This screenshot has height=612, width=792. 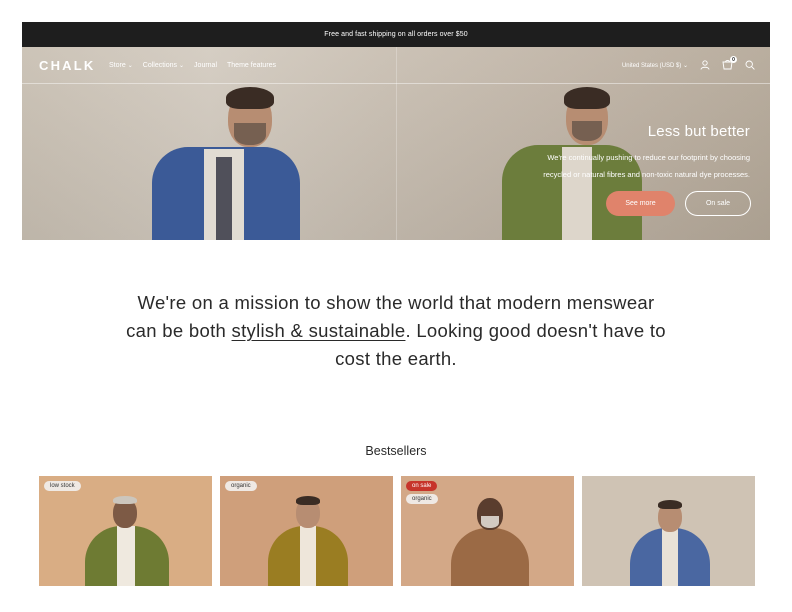 I want to click on currency-selector: United States (USD $) ⌄, so click(x=655, y=65).